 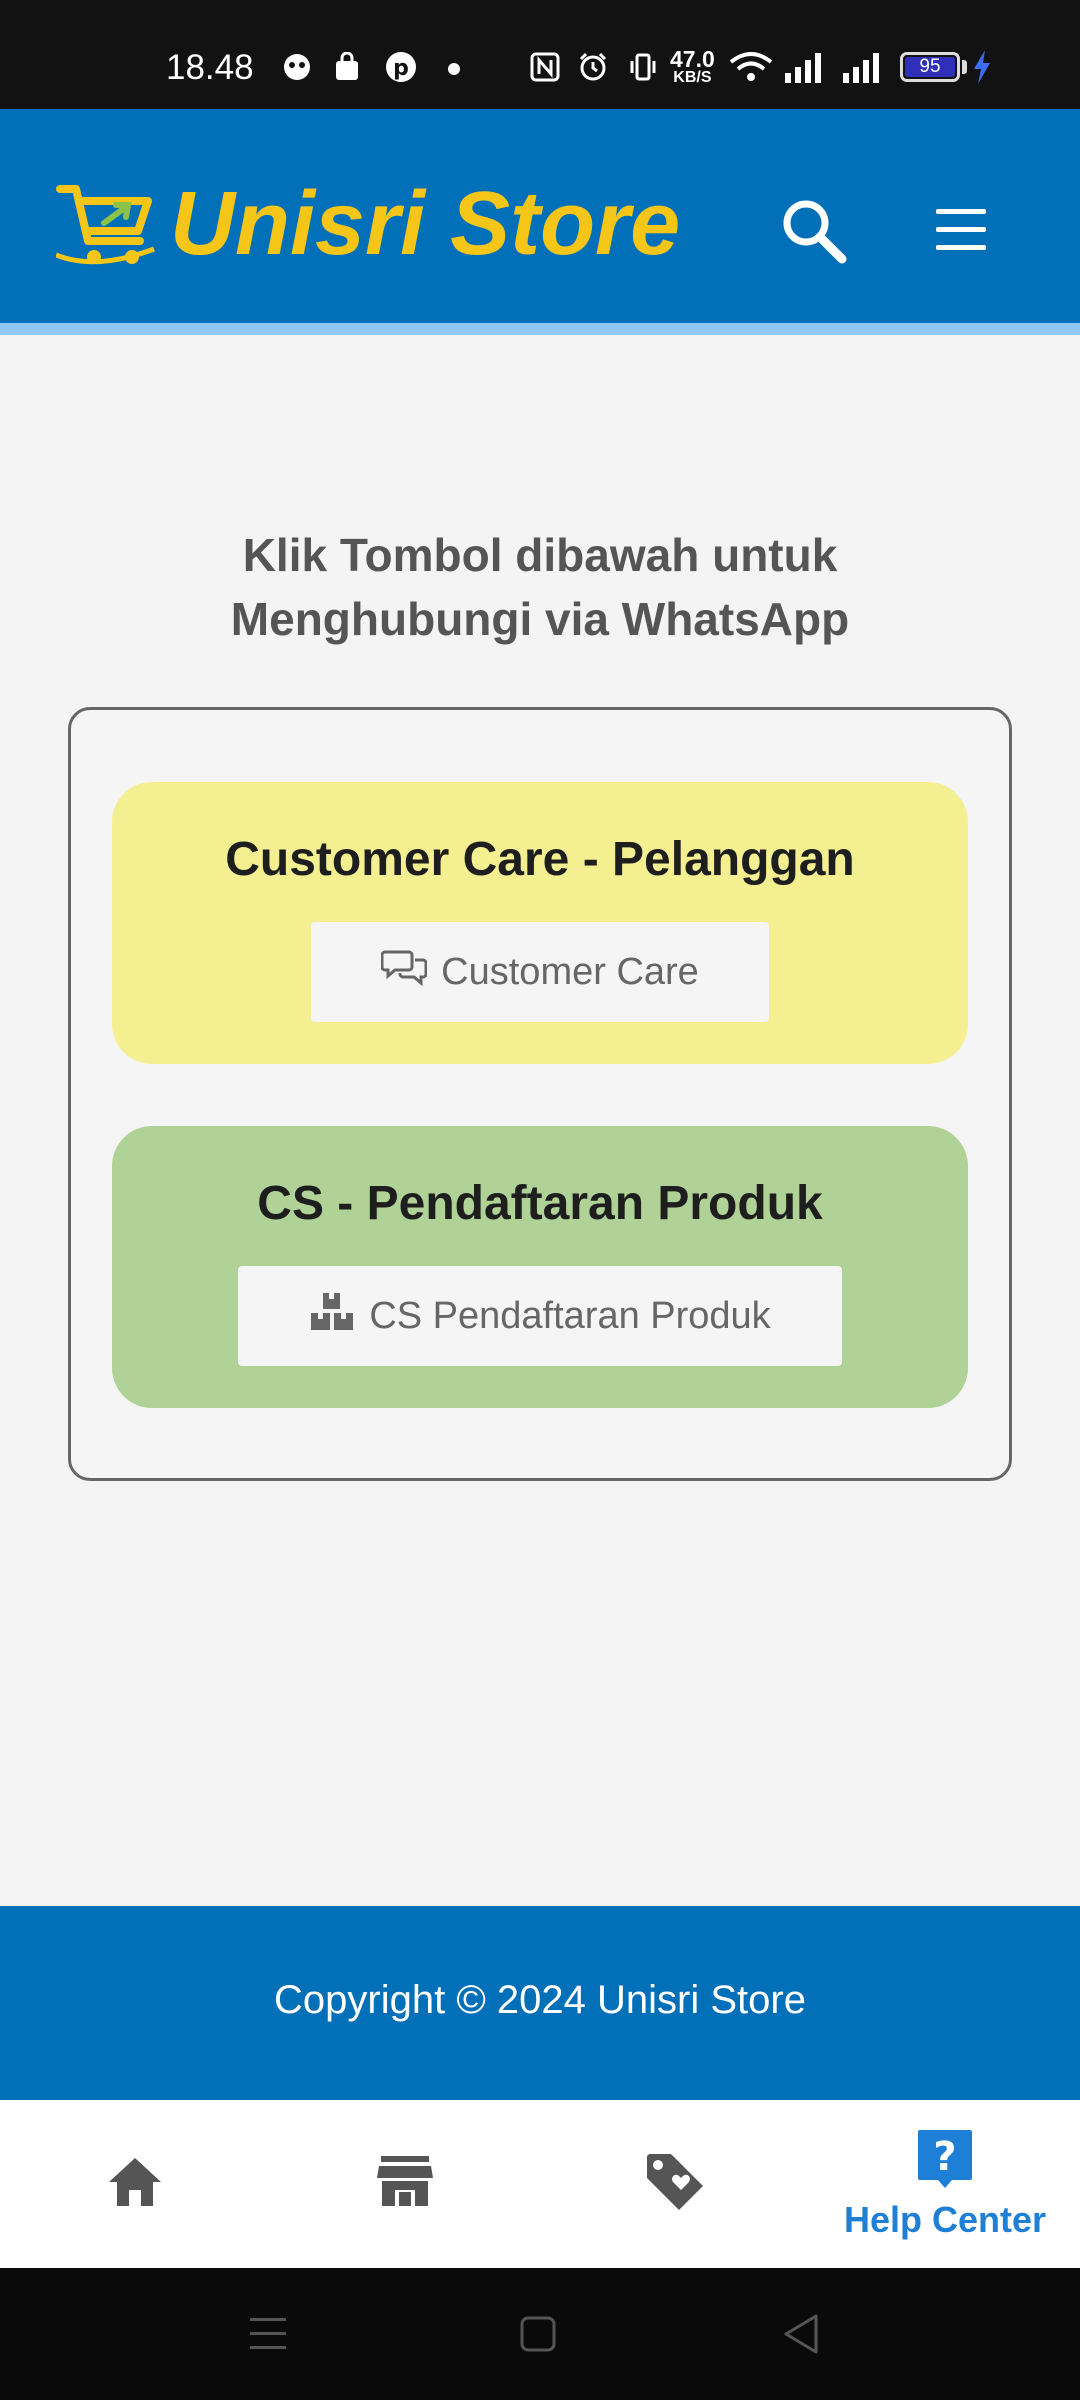 What do you see at coordinates (593, 67) in the screenshot?
I see `alarm-icon` at bounding box center [593, 67].